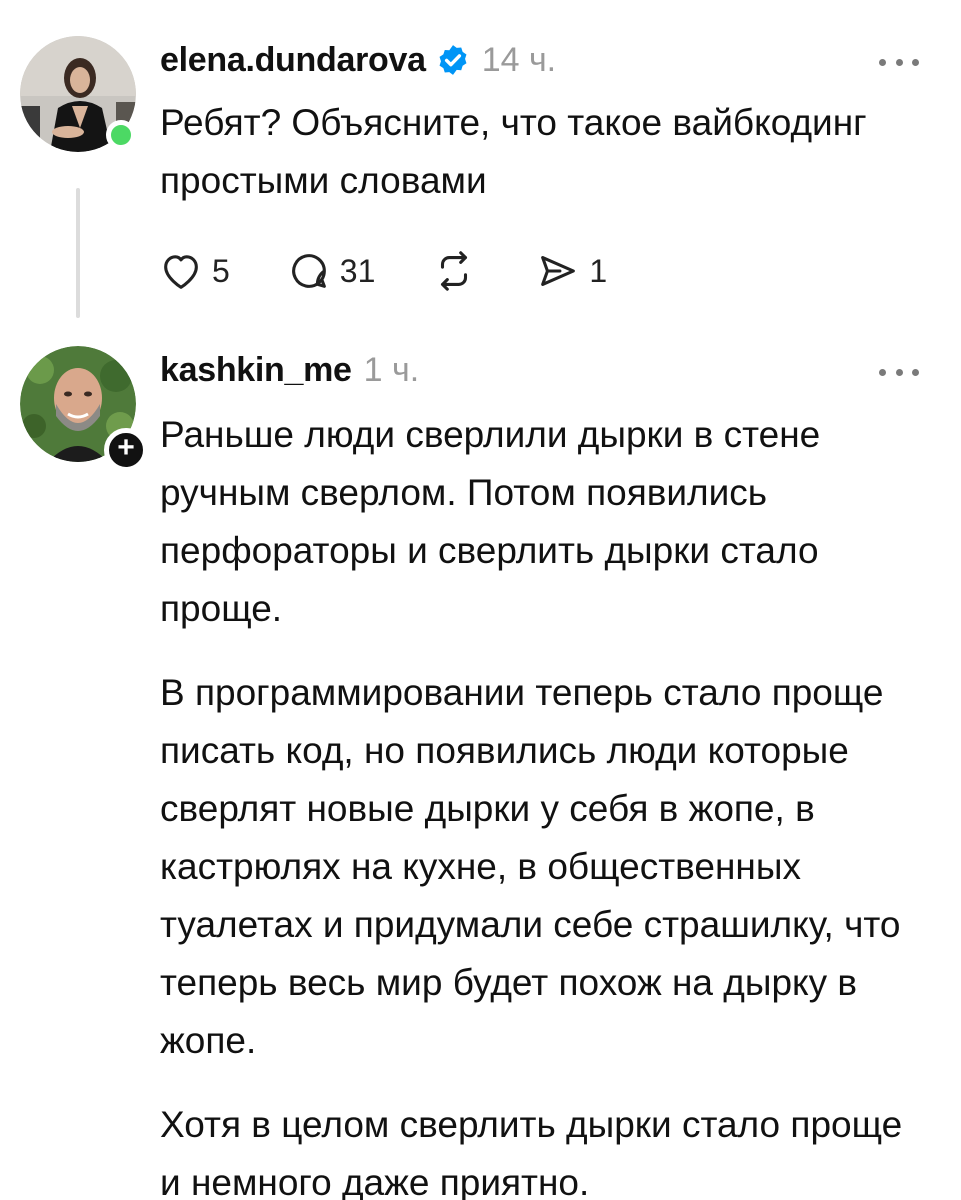 The width and height of the screenshot is (961, 1200). Describe the element at coordinates (121, 135) in the screenshot. I see `online-status-indicator` at that location.